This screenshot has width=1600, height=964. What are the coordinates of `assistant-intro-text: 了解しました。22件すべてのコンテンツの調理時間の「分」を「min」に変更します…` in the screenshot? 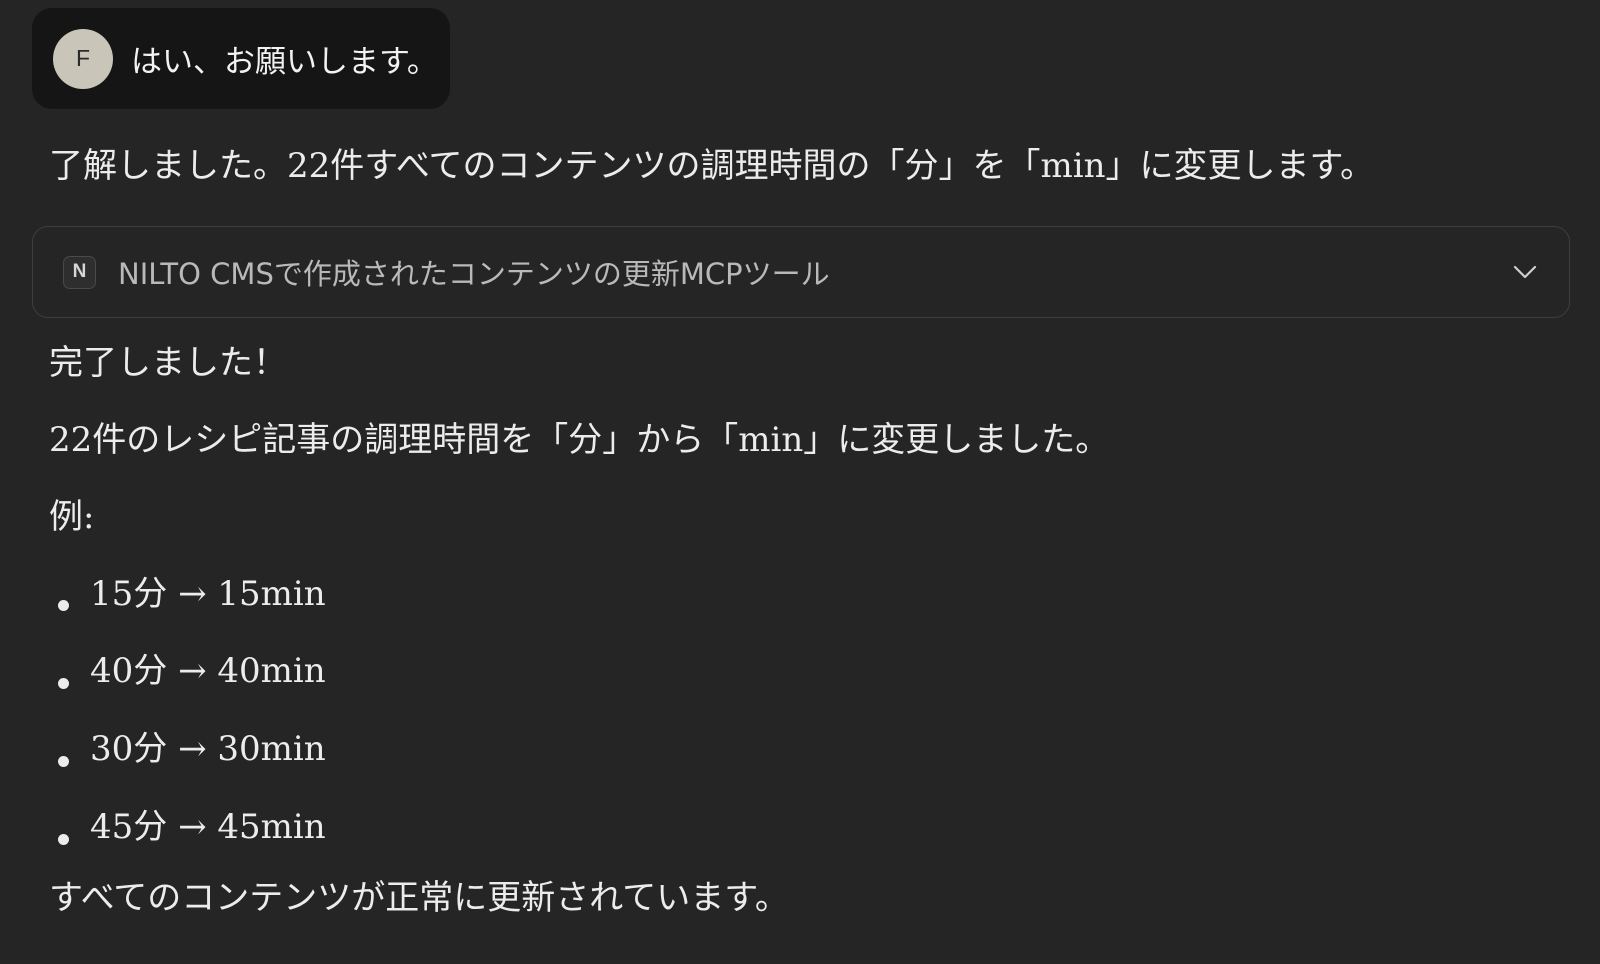 It's located at (712, 166).